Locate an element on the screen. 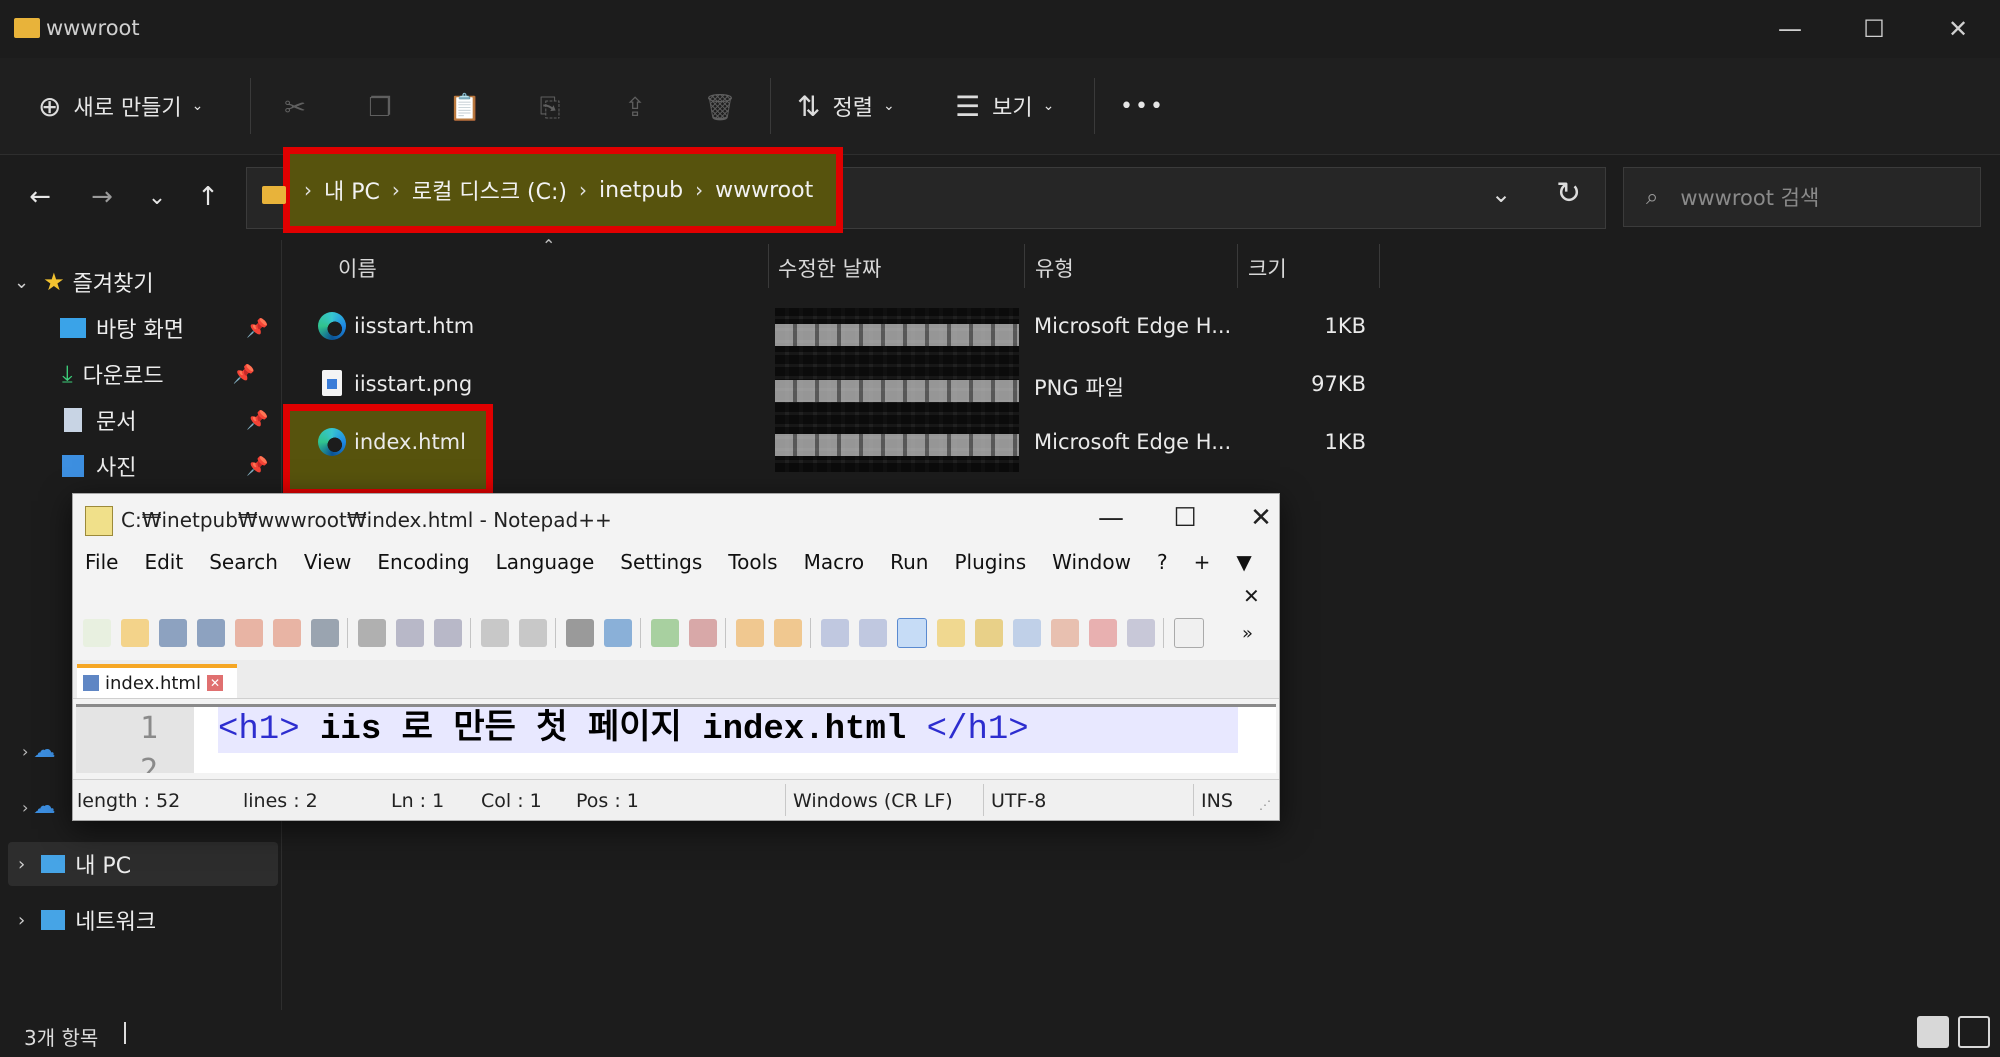 Image resolution: width=2000 pixels, height=1057 pixels. close-all-icon is located at coordinates (287, 633).